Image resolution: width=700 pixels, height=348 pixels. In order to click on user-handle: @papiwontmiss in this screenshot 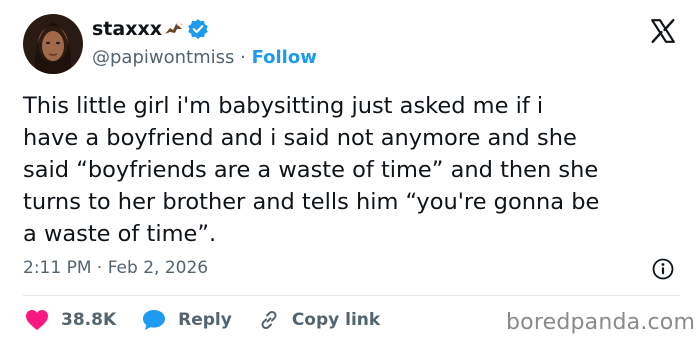, I will do `click(163, 57)`.